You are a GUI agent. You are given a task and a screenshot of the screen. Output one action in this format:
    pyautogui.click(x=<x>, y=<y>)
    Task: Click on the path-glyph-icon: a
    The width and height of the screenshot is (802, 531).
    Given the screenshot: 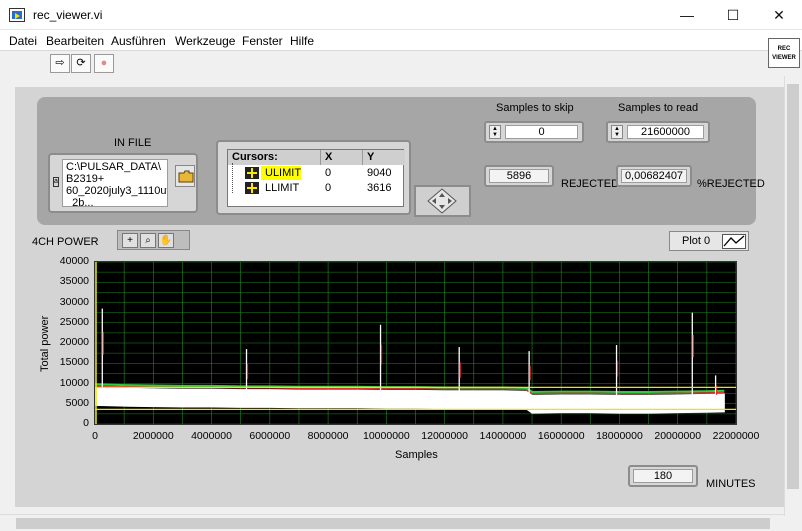 What is the action you would take?
    pyautogui.click(x=56, y=182)
    